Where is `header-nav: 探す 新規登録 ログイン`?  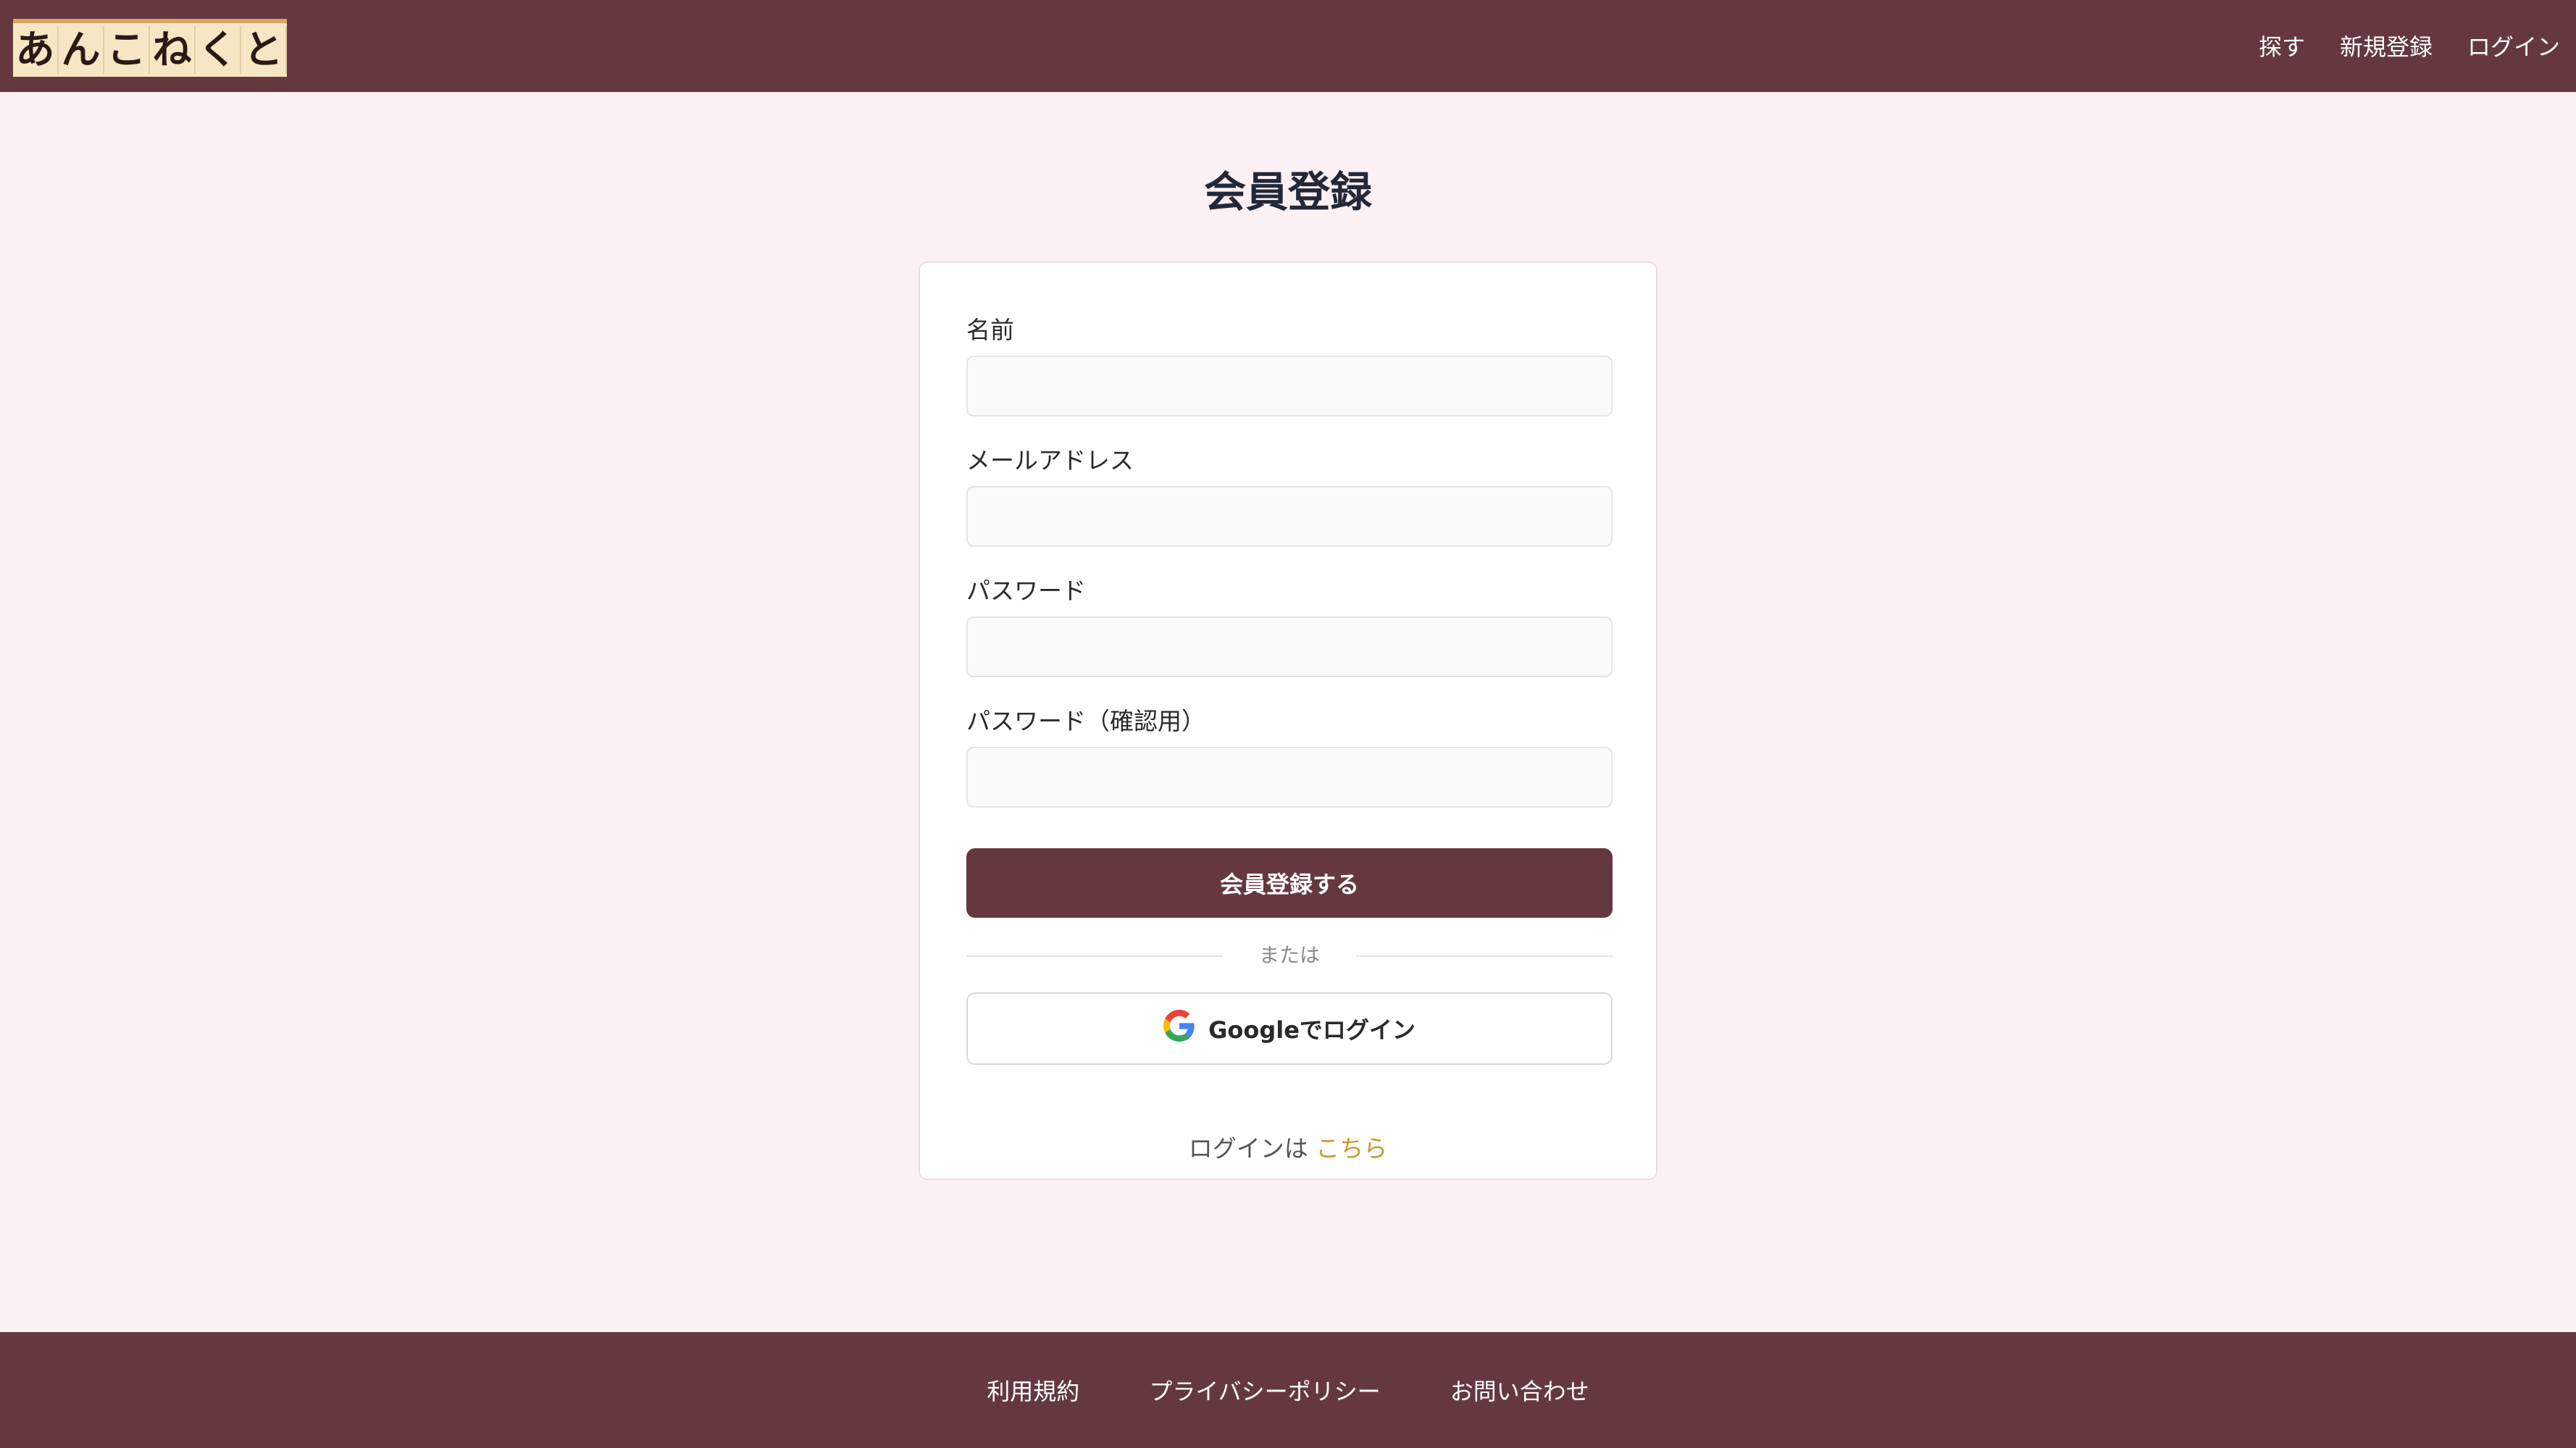 header-nav: 探す 新規登録 ログイン is located at coordinates (2409, 46).